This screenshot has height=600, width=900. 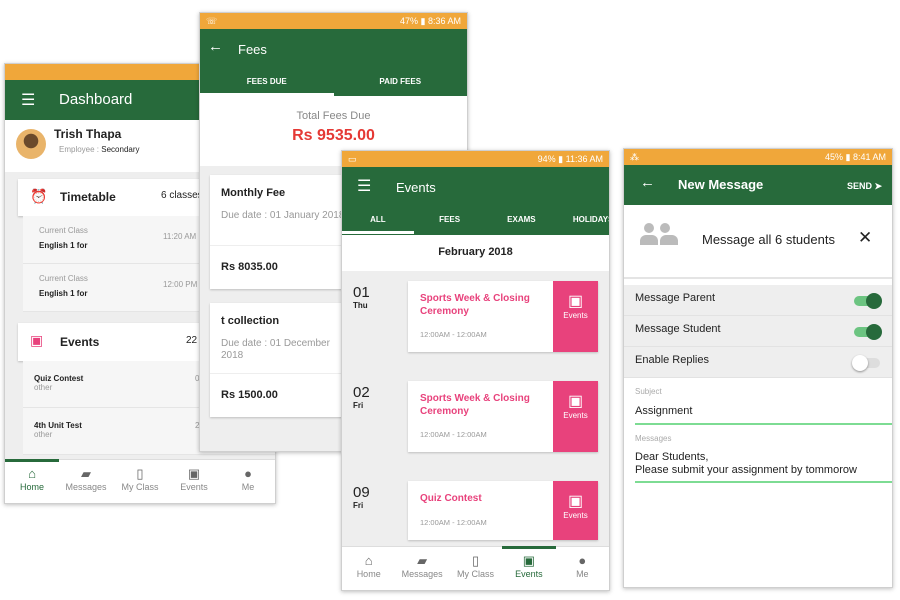 What do you see at coordinates (120, 149) in the screenshot?
I see `employee-value: Secondary` at bounding box center [120, 149].